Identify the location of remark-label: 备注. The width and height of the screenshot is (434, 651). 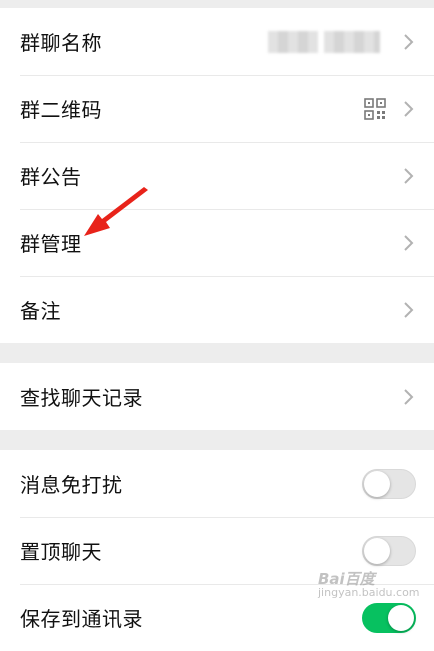
(40, 311).